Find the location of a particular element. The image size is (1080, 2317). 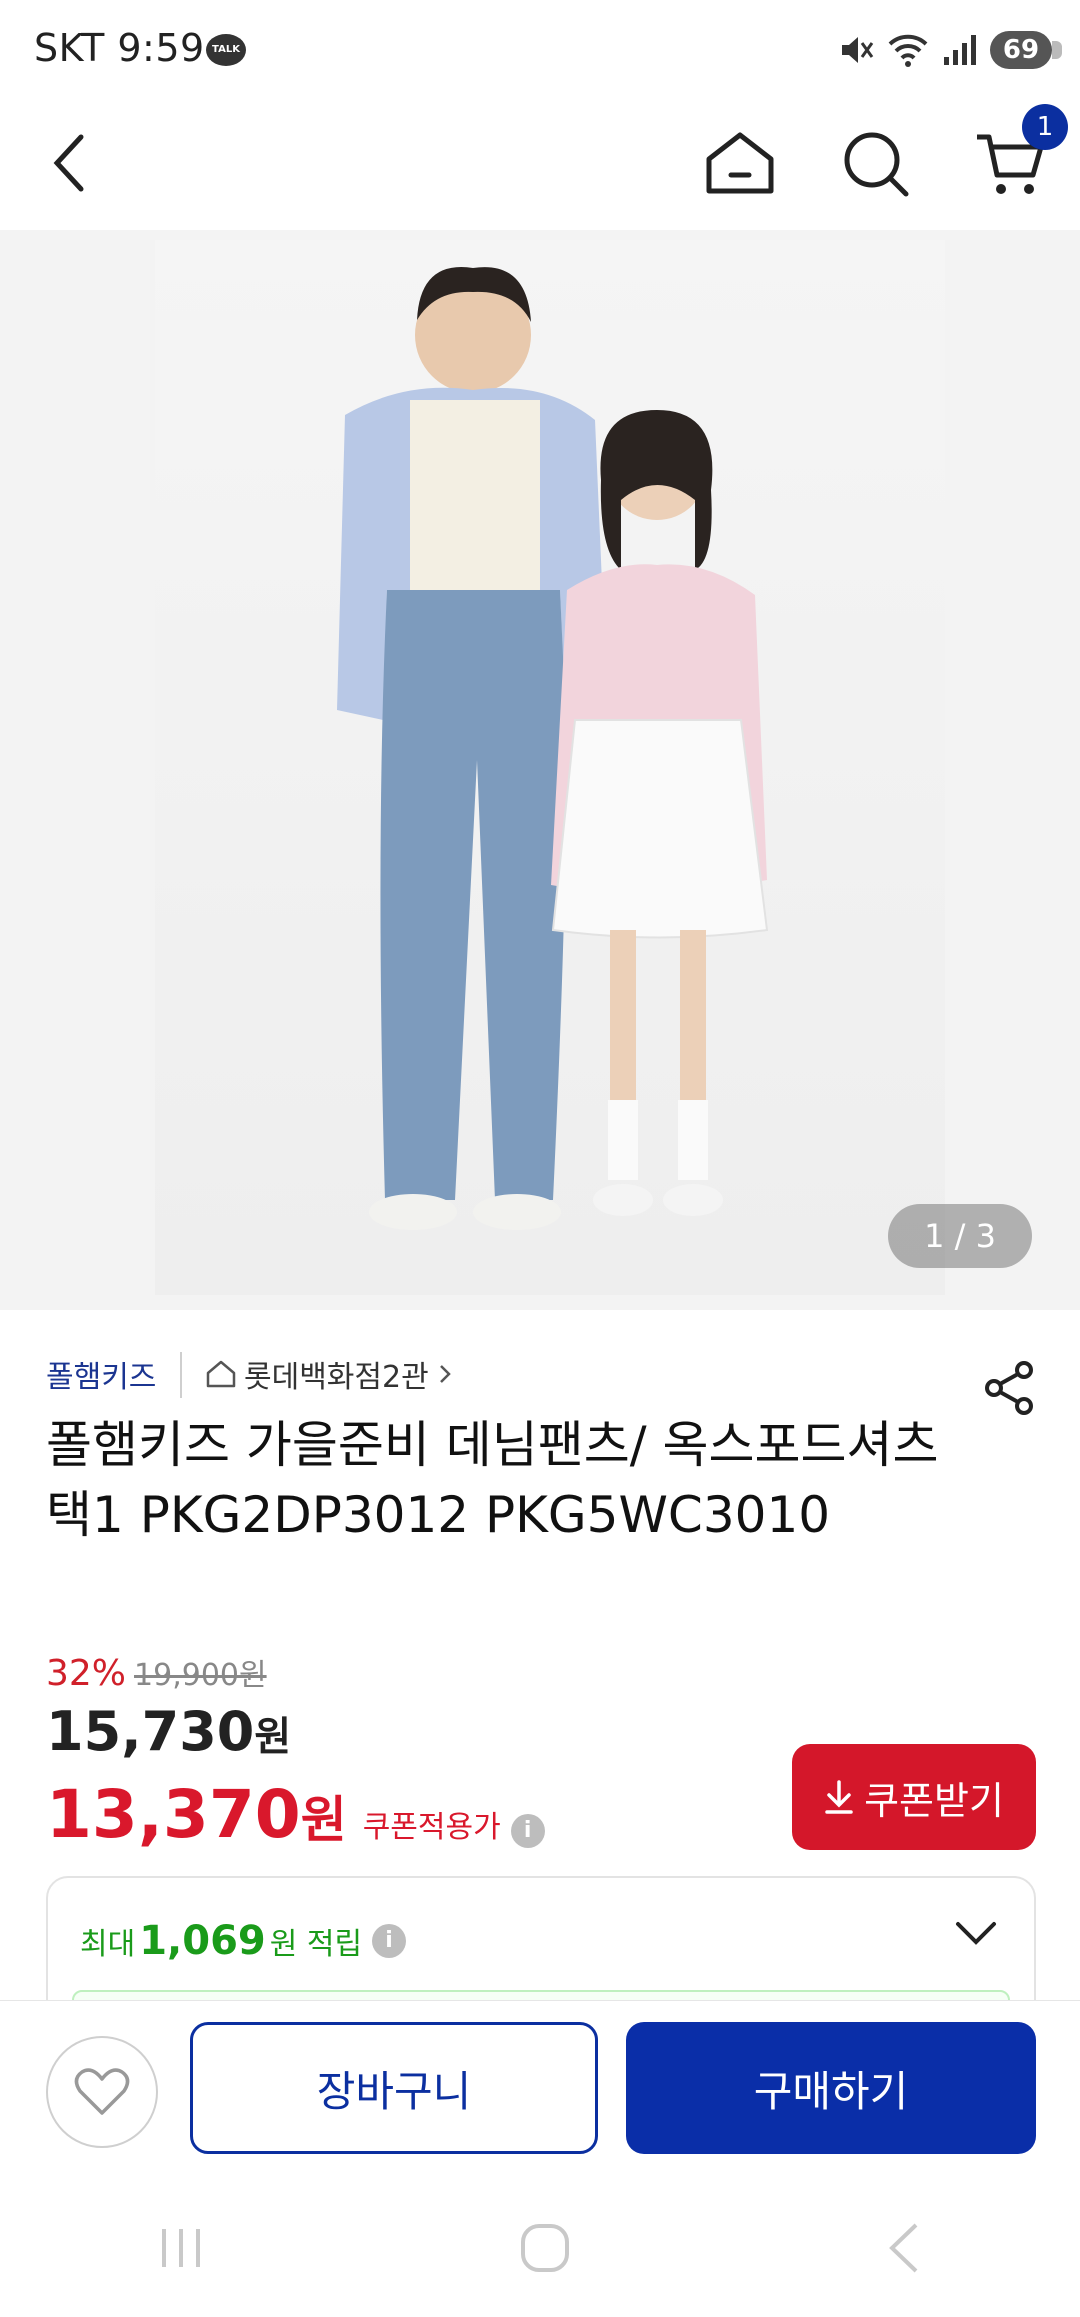

share-icon is located at coordinates (1009, 1388).